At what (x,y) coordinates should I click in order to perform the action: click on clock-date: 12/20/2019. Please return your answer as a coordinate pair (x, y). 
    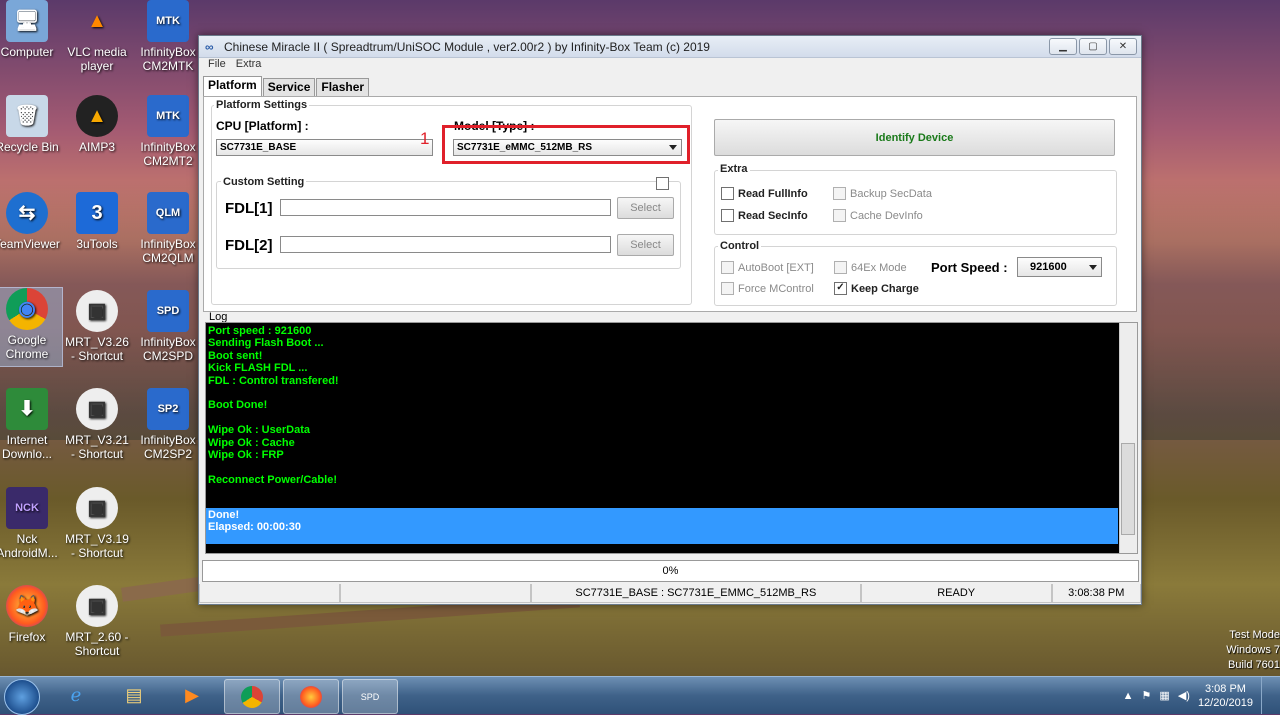
    Looking at the image, I should click on (1225, 702).